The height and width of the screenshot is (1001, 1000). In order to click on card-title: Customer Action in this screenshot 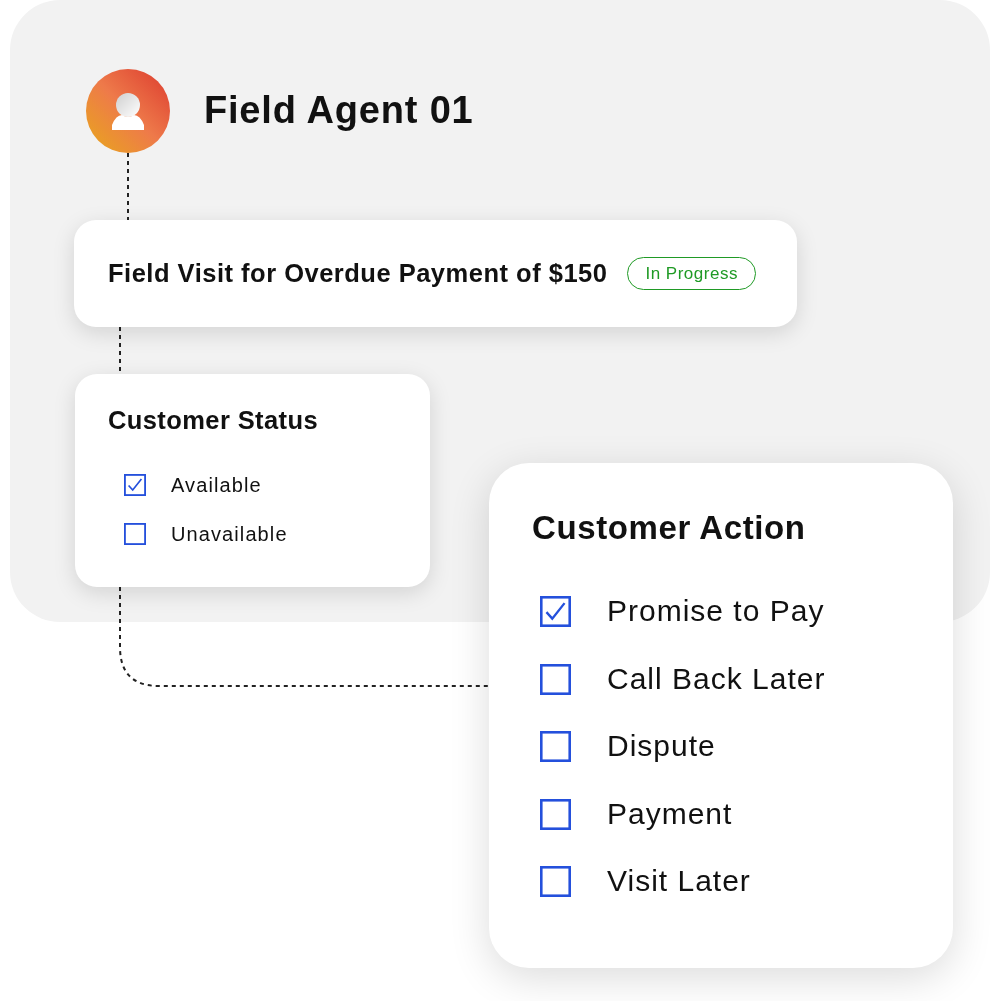, I will do `click(669, 528)`.